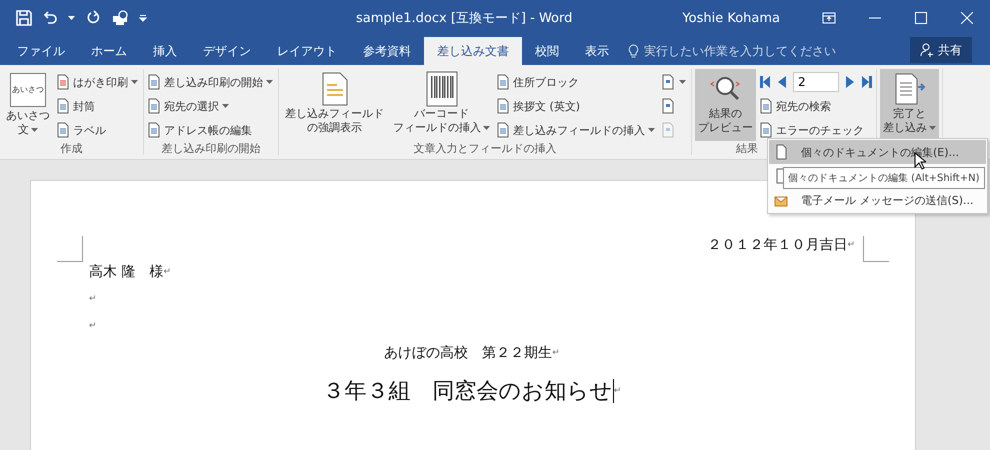 The image size is (990, 450). Describe the element at coordinates (465, 18) in the screenshot. I see `window-title: sample1.docx [互換モード] - Word` at that location.